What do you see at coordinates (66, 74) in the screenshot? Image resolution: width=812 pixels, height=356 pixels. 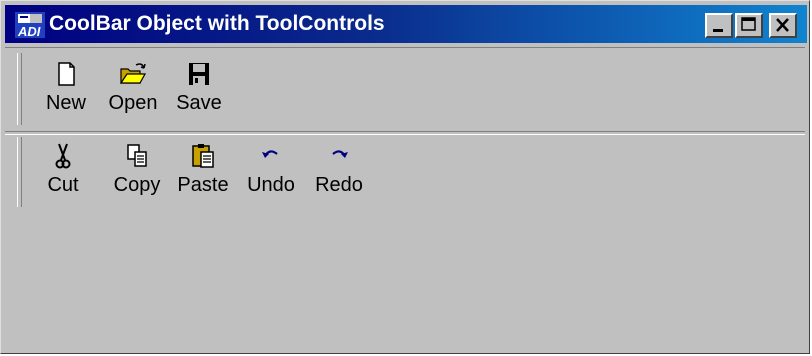 I see `new-file-icon` at bounding box center [66, 74].